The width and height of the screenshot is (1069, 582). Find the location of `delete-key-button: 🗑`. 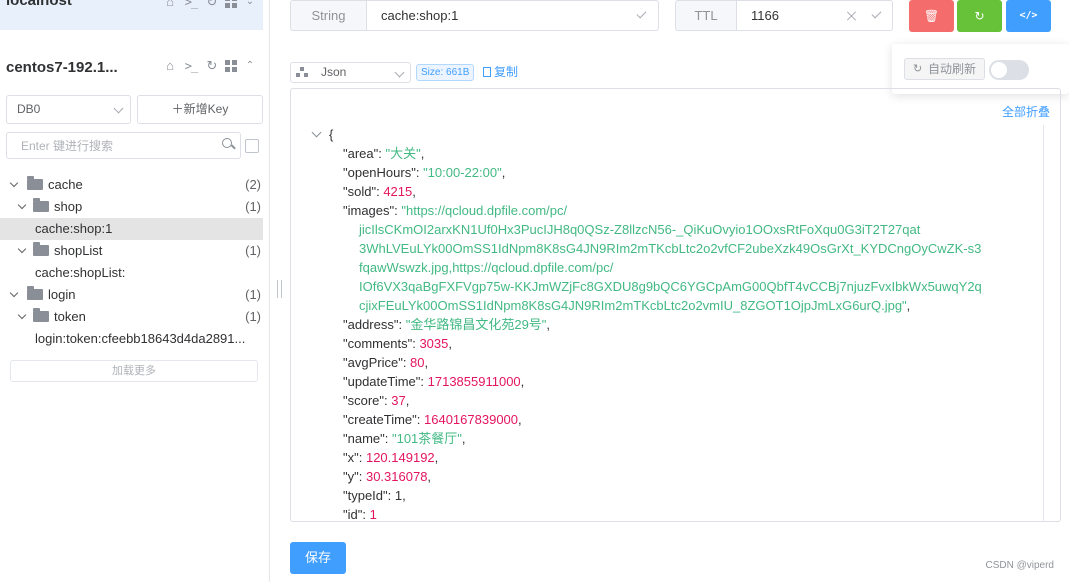

delete-key-button: 🗑 is located at coordinates (931, 16).